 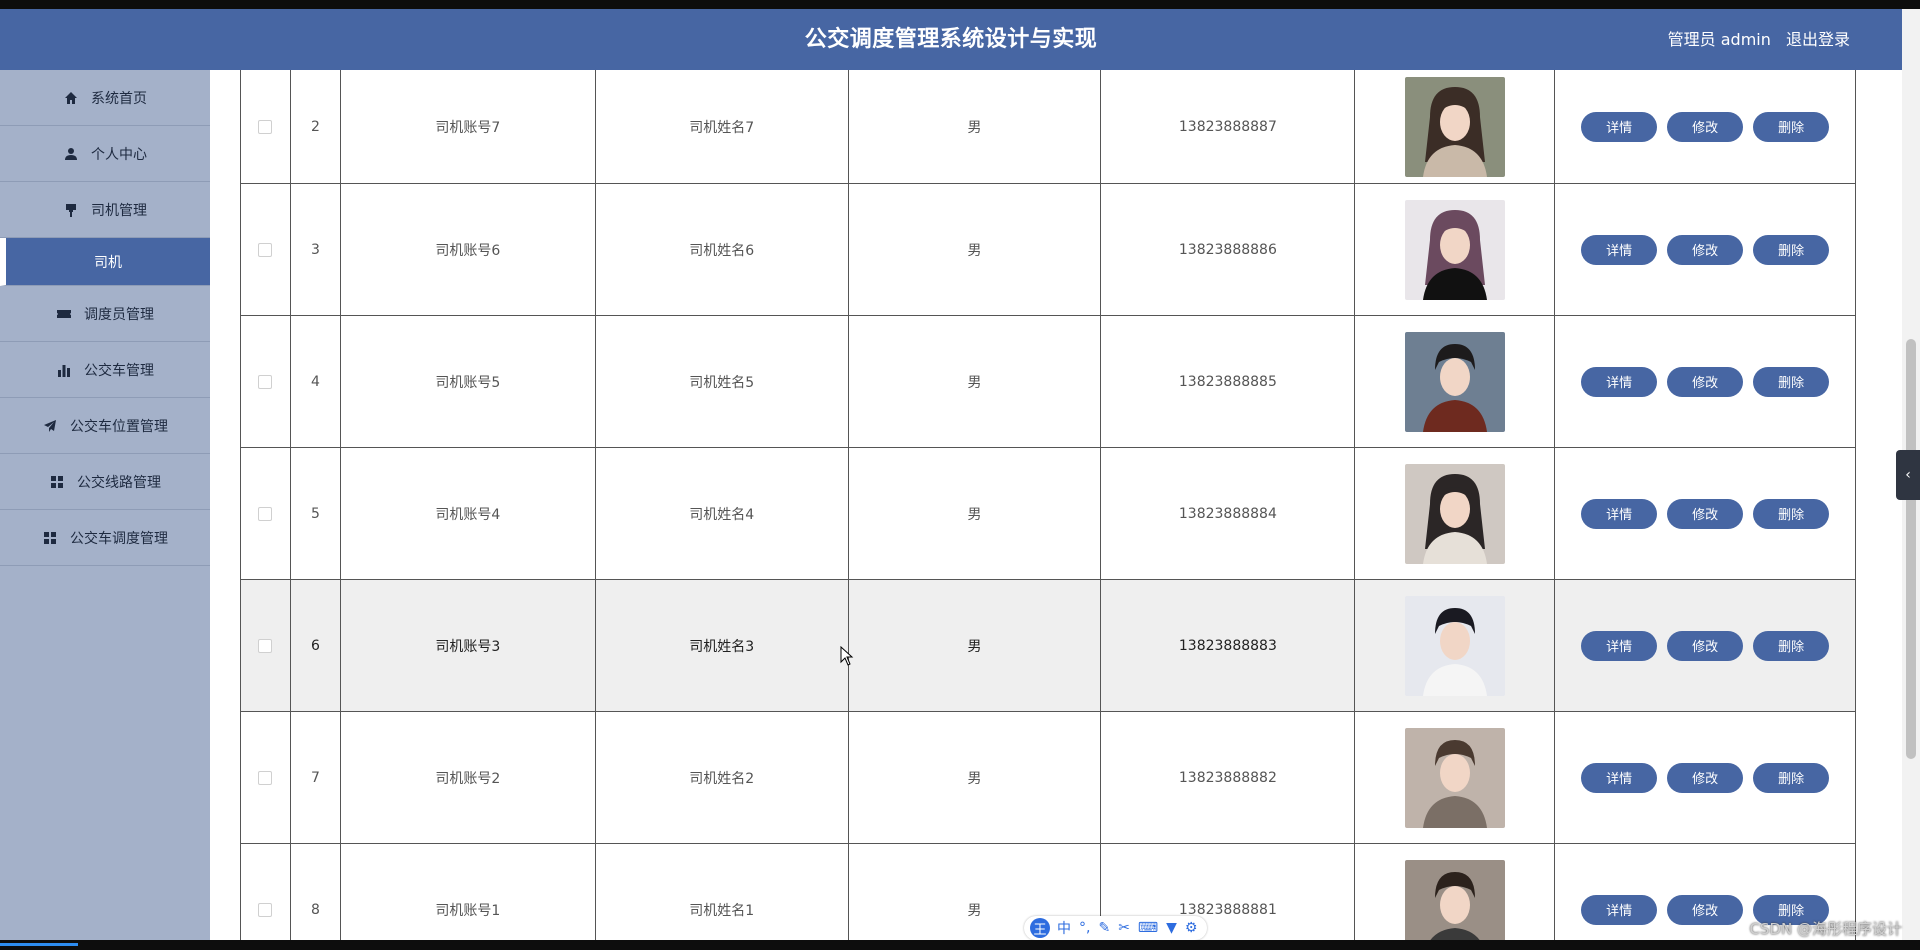 What do you see at coordinates (1048, 250) in the screenshot?
I see `table-row: 3 司机账号6 司机姓名6 男 13823888886 详情 修改 删除` at bounding box center [1048, 250].